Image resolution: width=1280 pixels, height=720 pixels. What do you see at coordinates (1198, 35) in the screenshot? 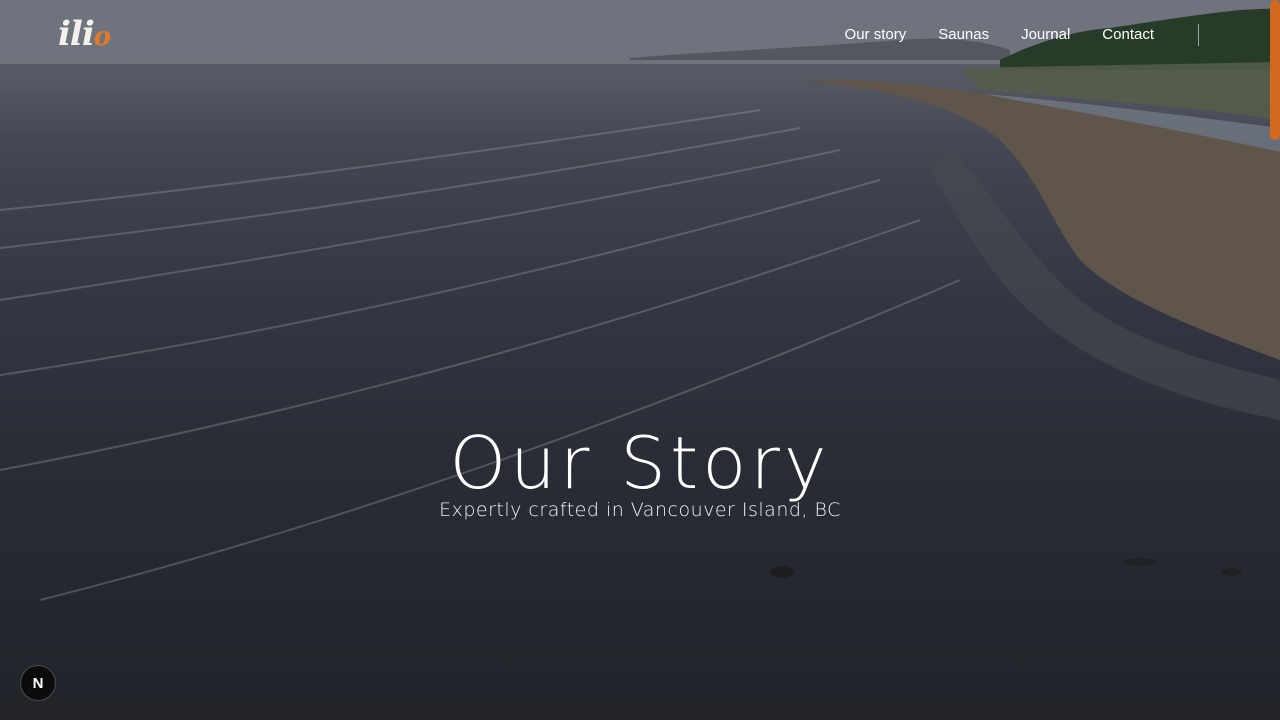
I see `nav-divider` at bounding box center [1198, 35].